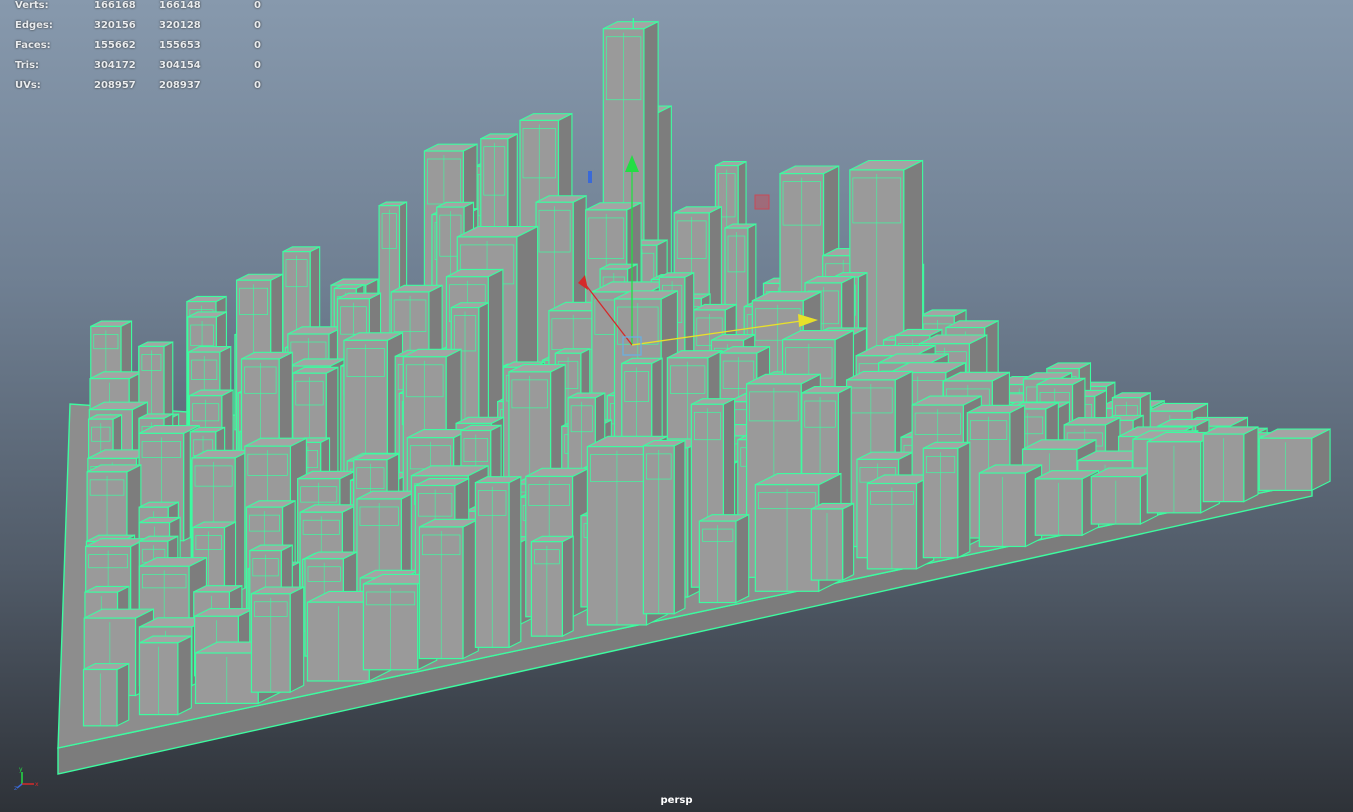 Image resolution: width=1353 pixels, height=812 pixels. What do you see at coordinates (115, 25) in the screenshot?
I see `hud-value: 320156` at bounding box center [115, 25].